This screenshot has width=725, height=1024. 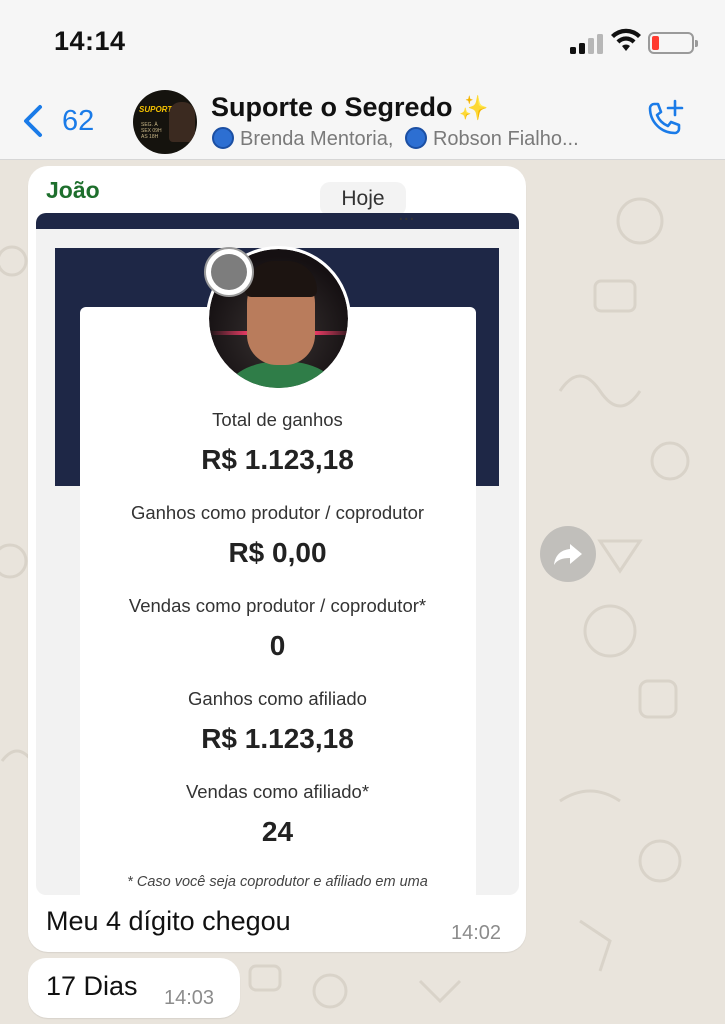 I want to click on stat-label: Ganhos como afiliado, so click(x=277, y=698).